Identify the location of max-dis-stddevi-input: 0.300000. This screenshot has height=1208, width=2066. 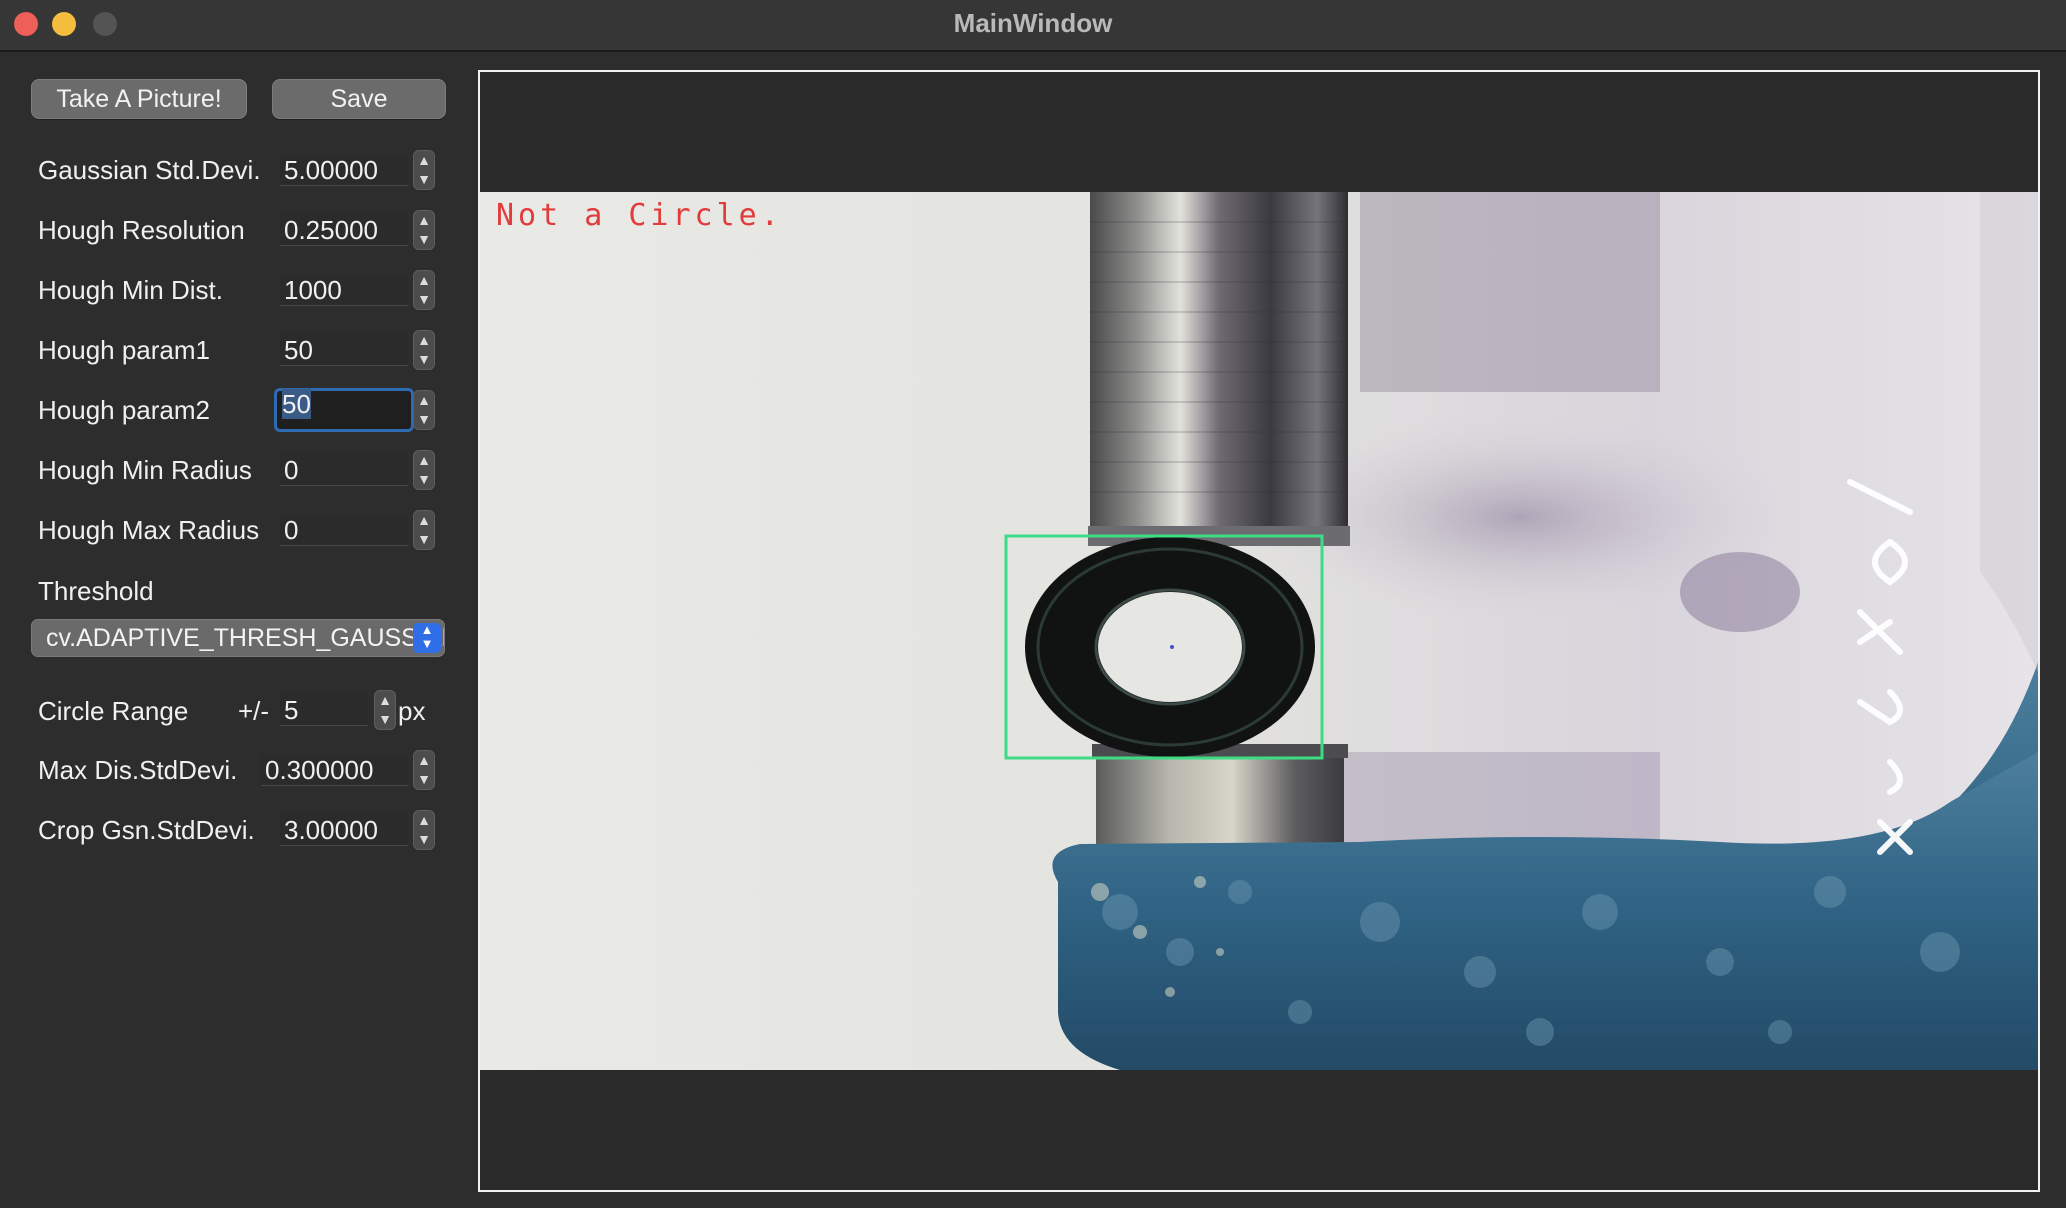
(334, 770).